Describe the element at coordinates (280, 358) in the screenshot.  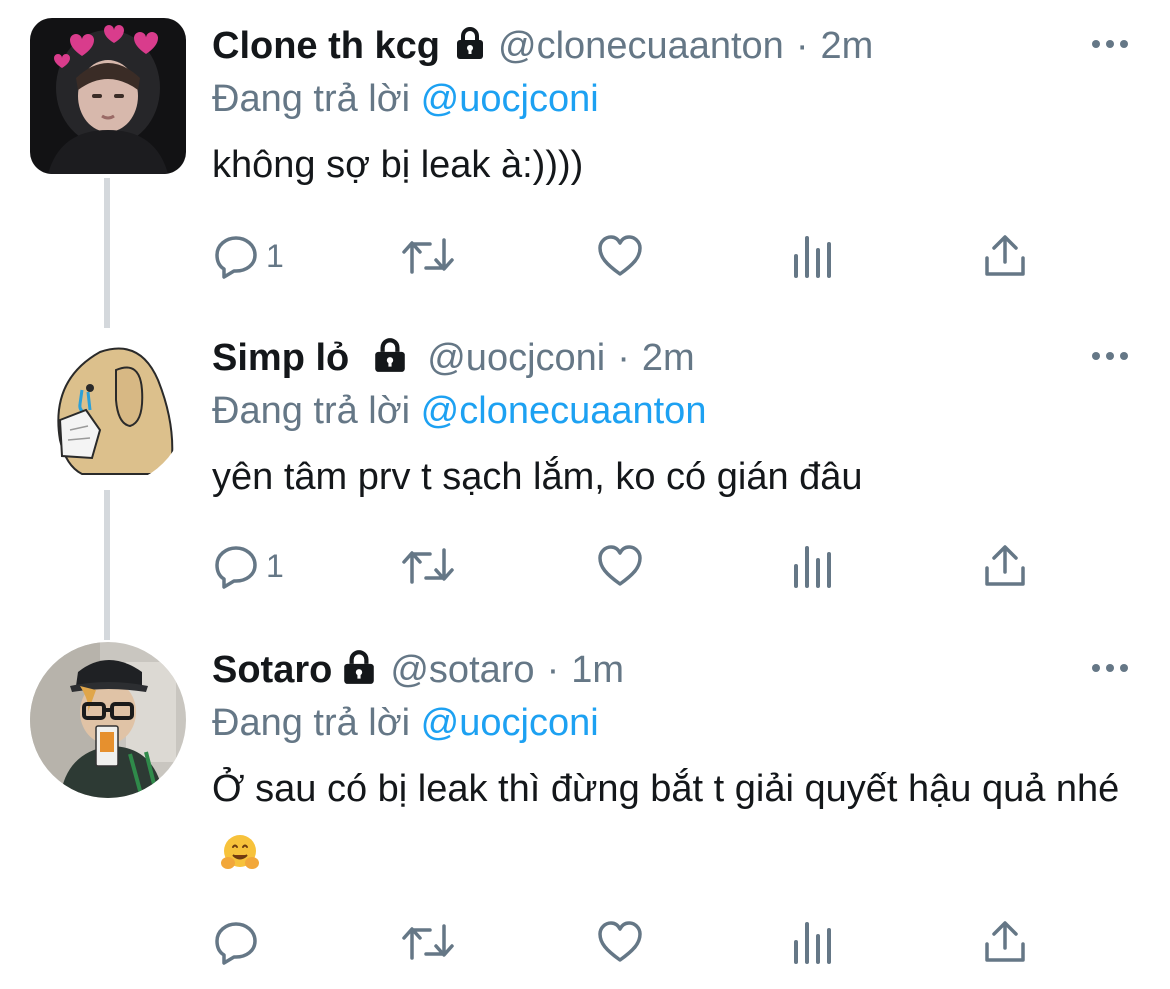
I see `display-name: Simp lỏ` at that location.